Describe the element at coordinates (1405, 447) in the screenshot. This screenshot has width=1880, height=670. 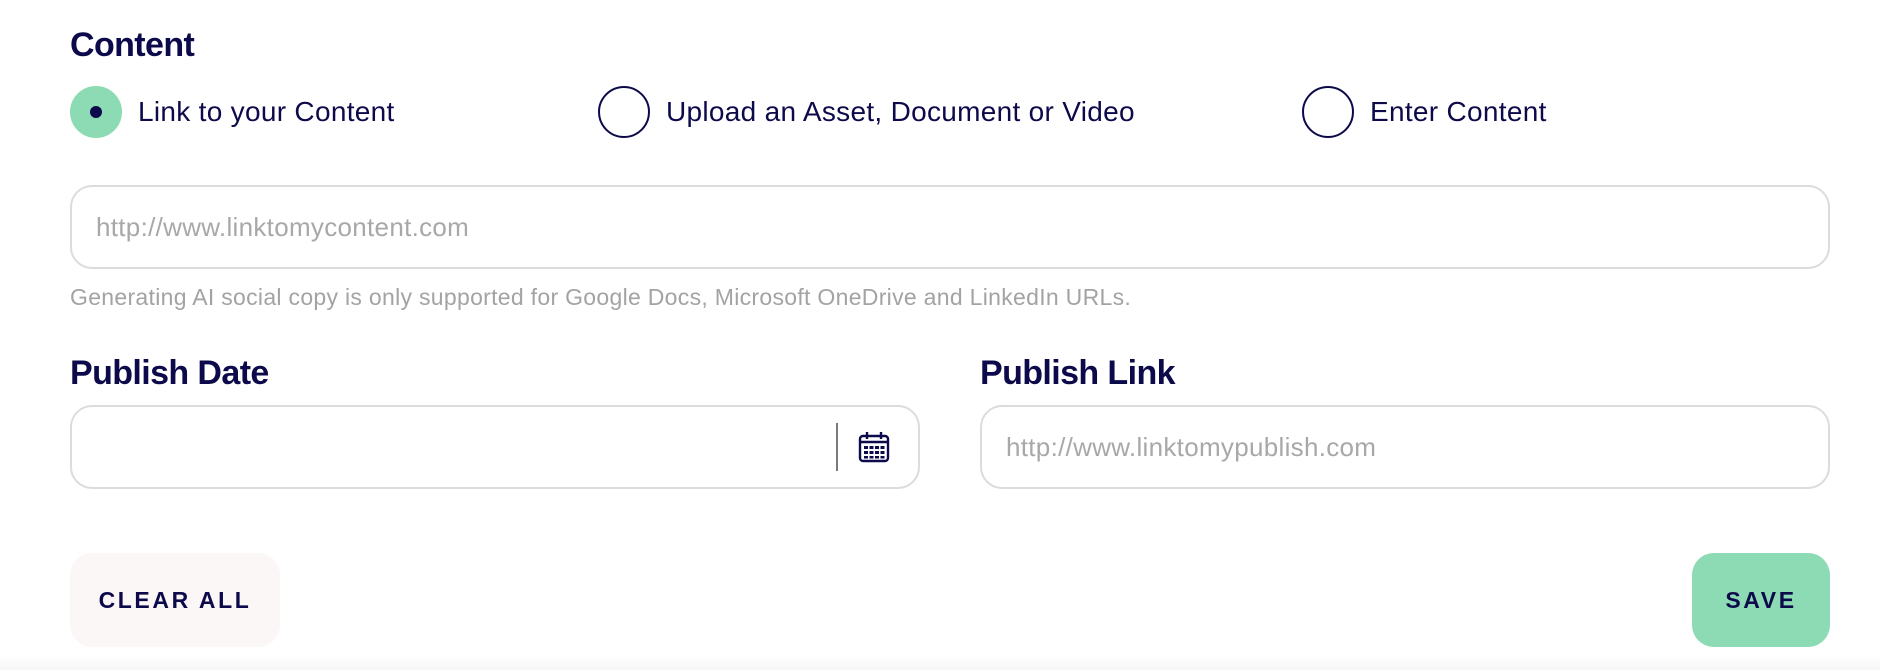
I see `publish-link-input` at that location.